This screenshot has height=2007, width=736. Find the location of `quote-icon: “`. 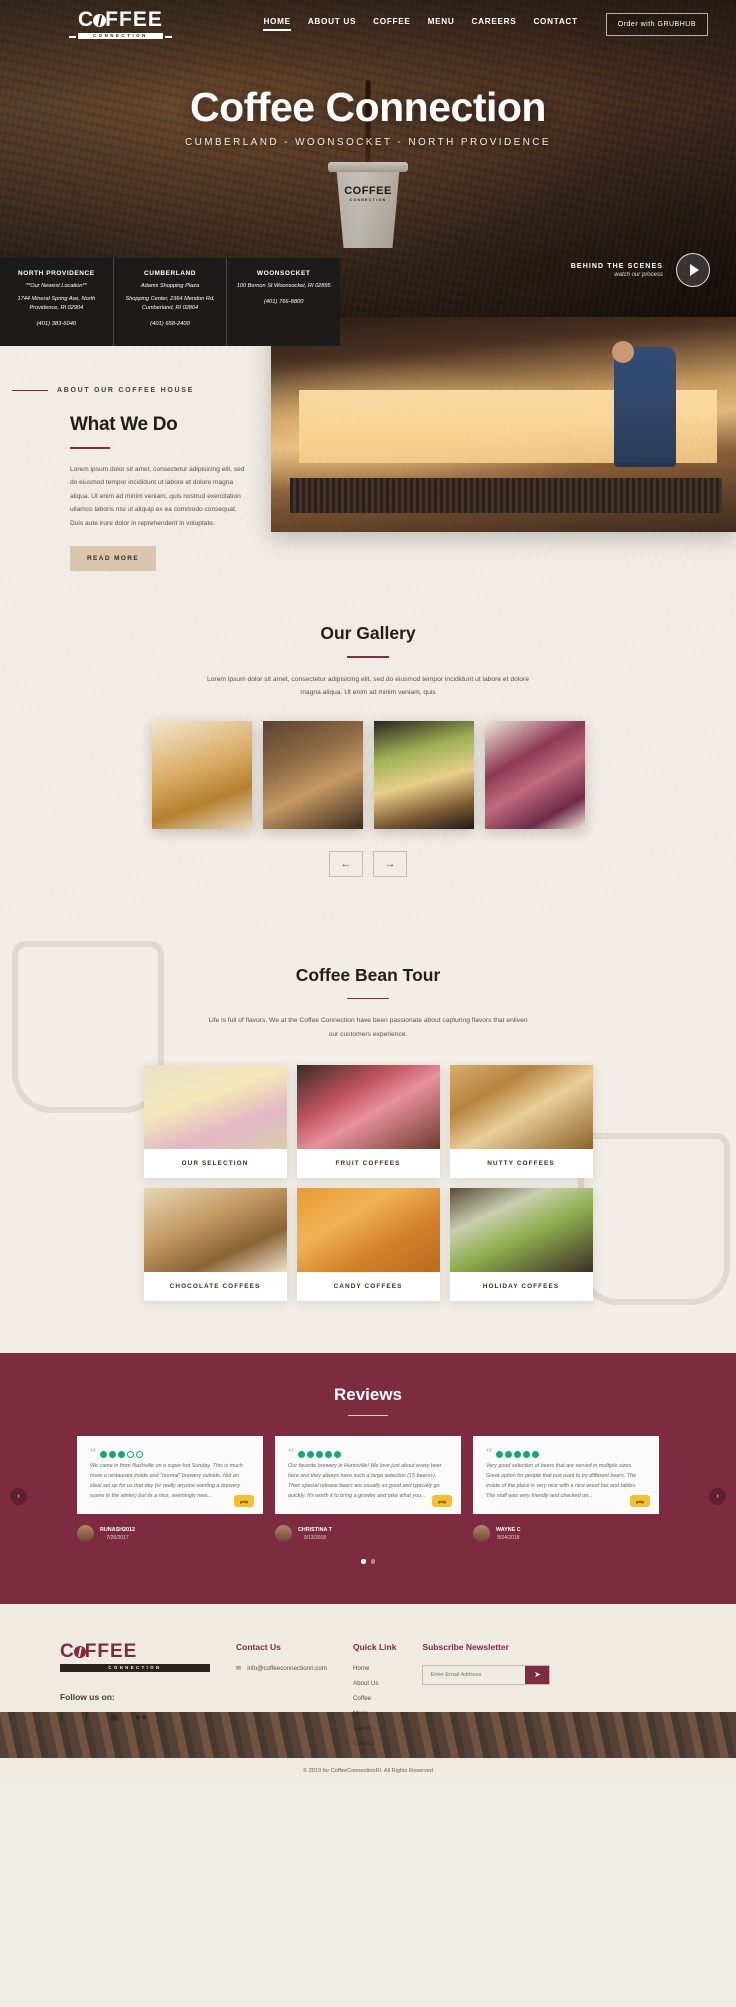

quote-icon: “ is located at coordinates (291, 1454).